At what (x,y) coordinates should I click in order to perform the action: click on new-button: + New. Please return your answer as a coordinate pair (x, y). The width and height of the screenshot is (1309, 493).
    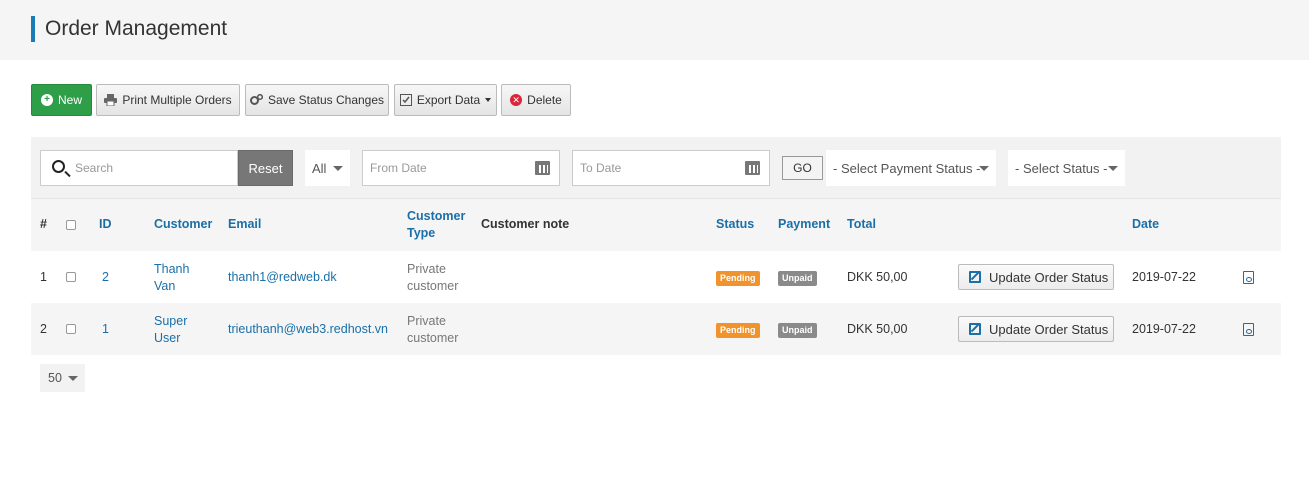
    Looking at the image, I should click on (61, 100).